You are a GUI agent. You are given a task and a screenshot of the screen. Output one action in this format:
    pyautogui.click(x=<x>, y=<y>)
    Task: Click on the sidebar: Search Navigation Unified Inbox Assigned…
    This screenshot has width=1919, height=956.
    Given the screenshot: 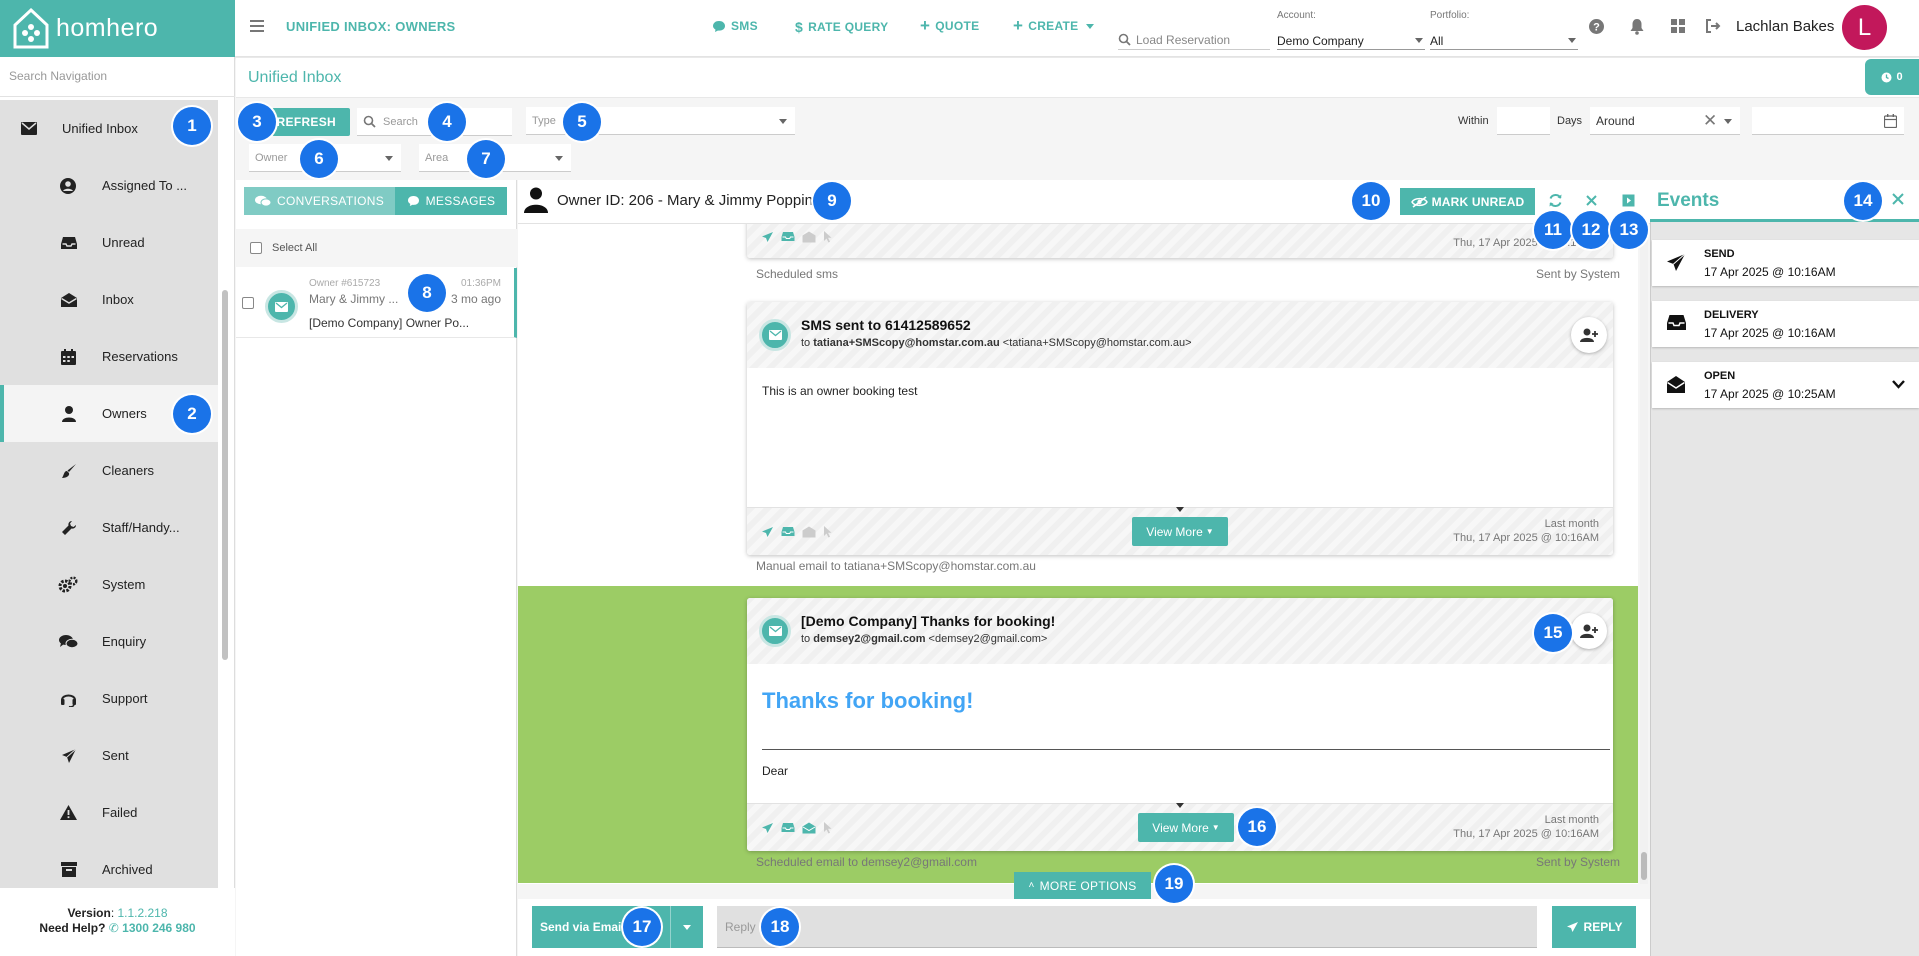 What is the action you would take?
    pyautogui.click(x=117, y=506)
    